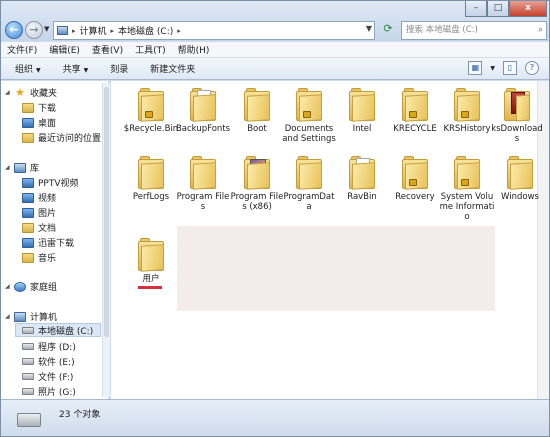  I want to click on menu-tools: 工具(T), so click(150, 49).